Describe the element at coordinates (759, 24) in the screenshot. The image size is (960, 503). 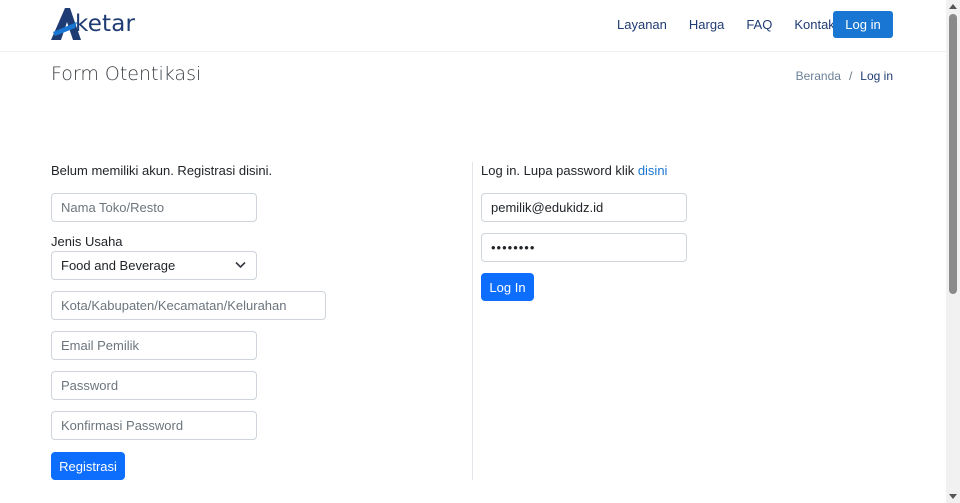
I see `nav-link-faq: FAQ` at that location.